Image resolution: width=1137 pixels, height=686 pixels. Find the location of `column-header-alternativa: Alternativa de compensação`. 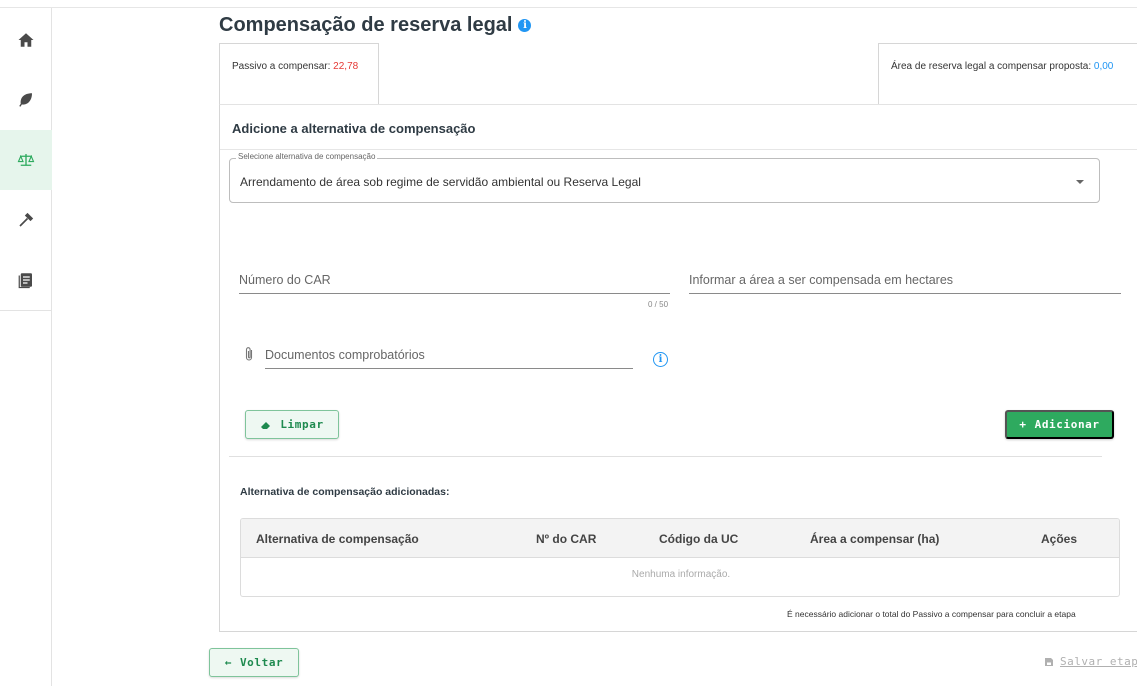

column-header-alternativa: Alternativa de compensação is located at coordinates (337, 539).